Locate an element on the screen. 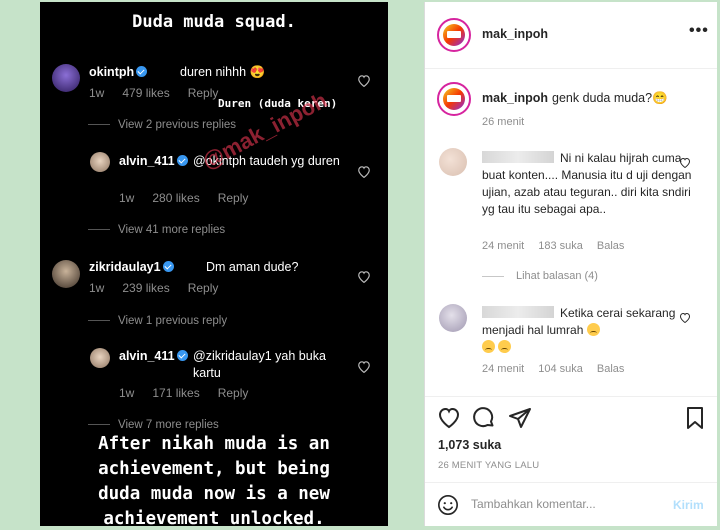  more-options-icon: ••• is located at coordinates (699, 31).